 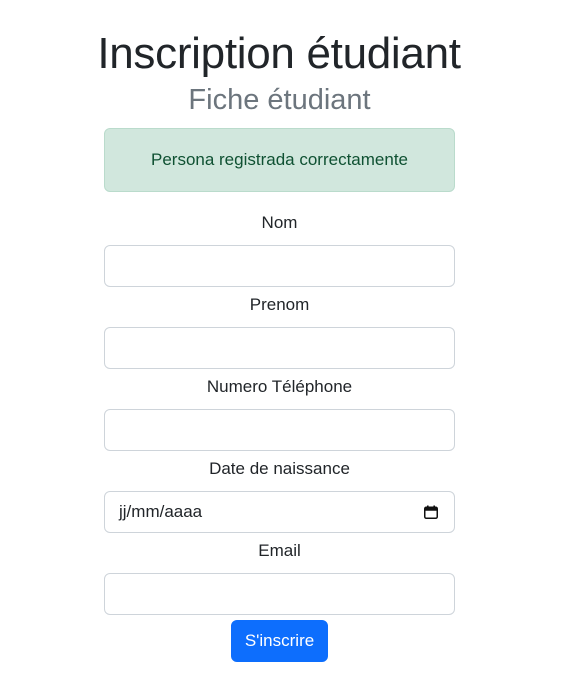 I want to click on submit-button: S'inscrire, so click(x=279, y=641).